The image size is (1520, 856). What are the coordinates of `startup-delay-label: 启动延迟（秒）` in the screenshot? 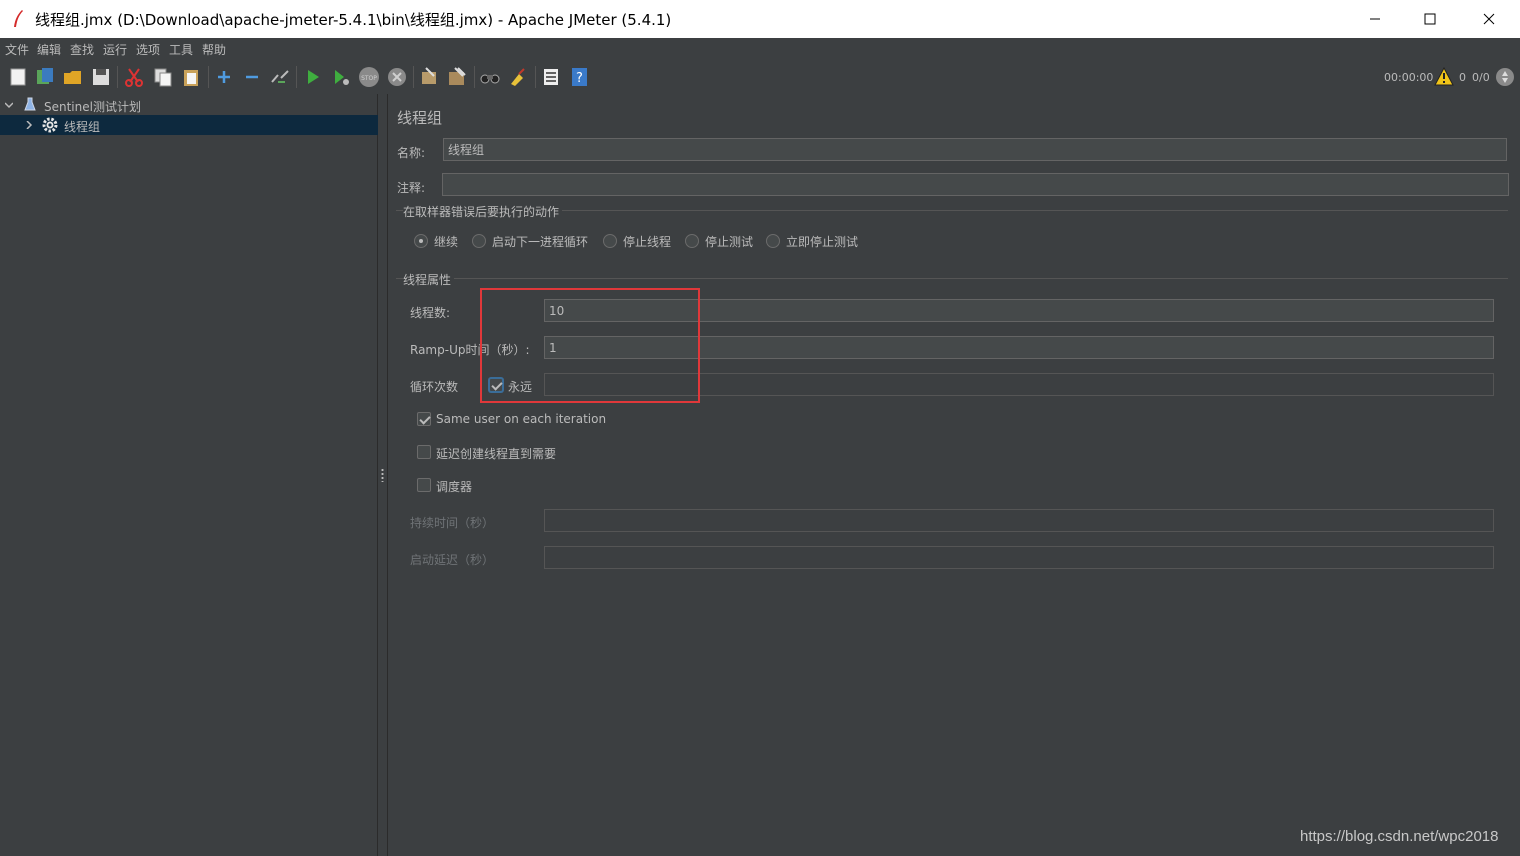 It's located at (452, 560).